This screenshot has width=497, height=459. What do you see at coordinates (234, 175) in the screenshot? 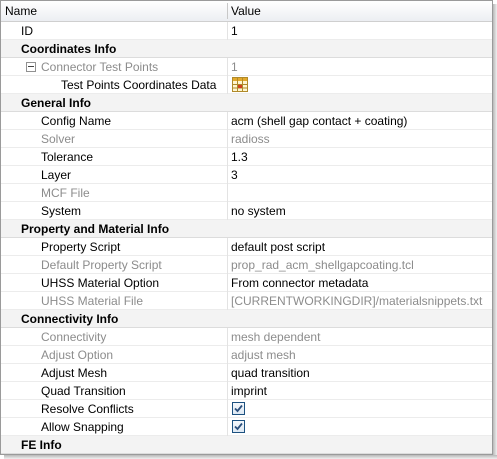
I see `row-value: 3` at bounding box center [234, 175].